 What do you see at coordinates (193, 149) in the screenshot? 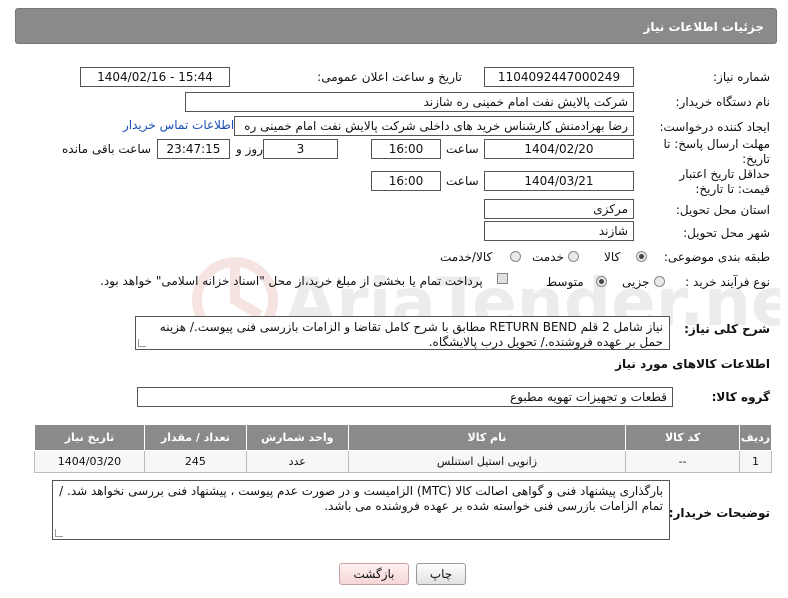
I see `remaining-time-field: 23:47:15` at bounding box center [193, 149].